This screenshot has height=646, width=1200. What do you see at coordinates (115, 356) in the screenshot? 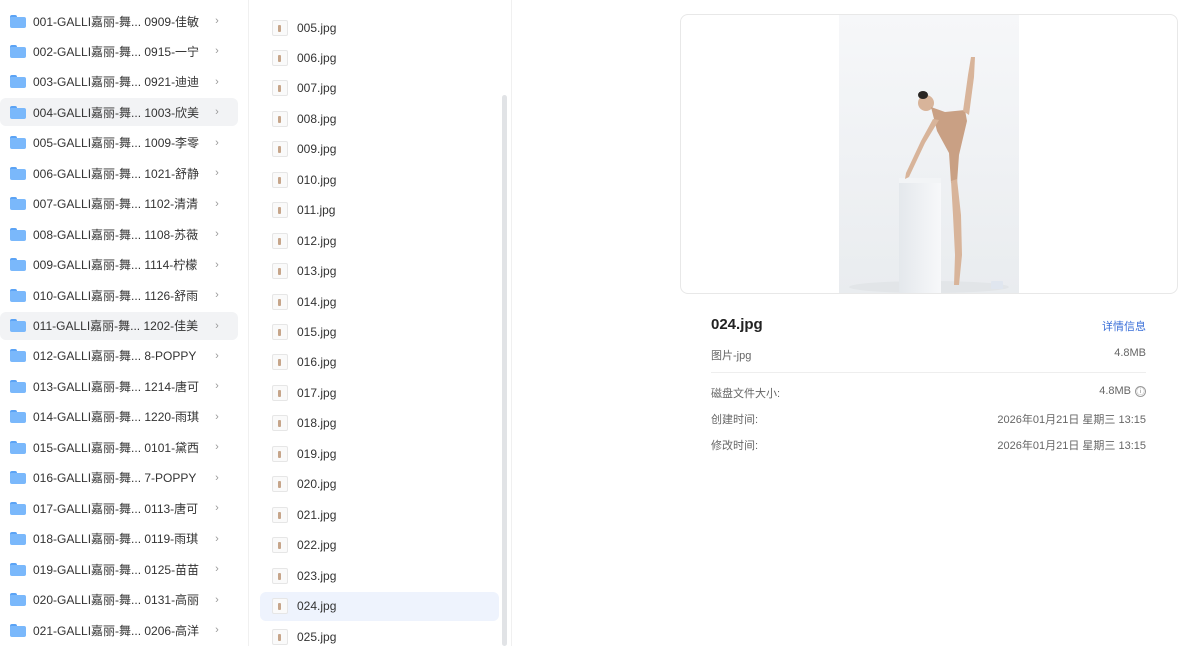
I see `folder-label: 012-GALLI嘉丽-舞... 8-POPPY` at bounding box center [115, 356].